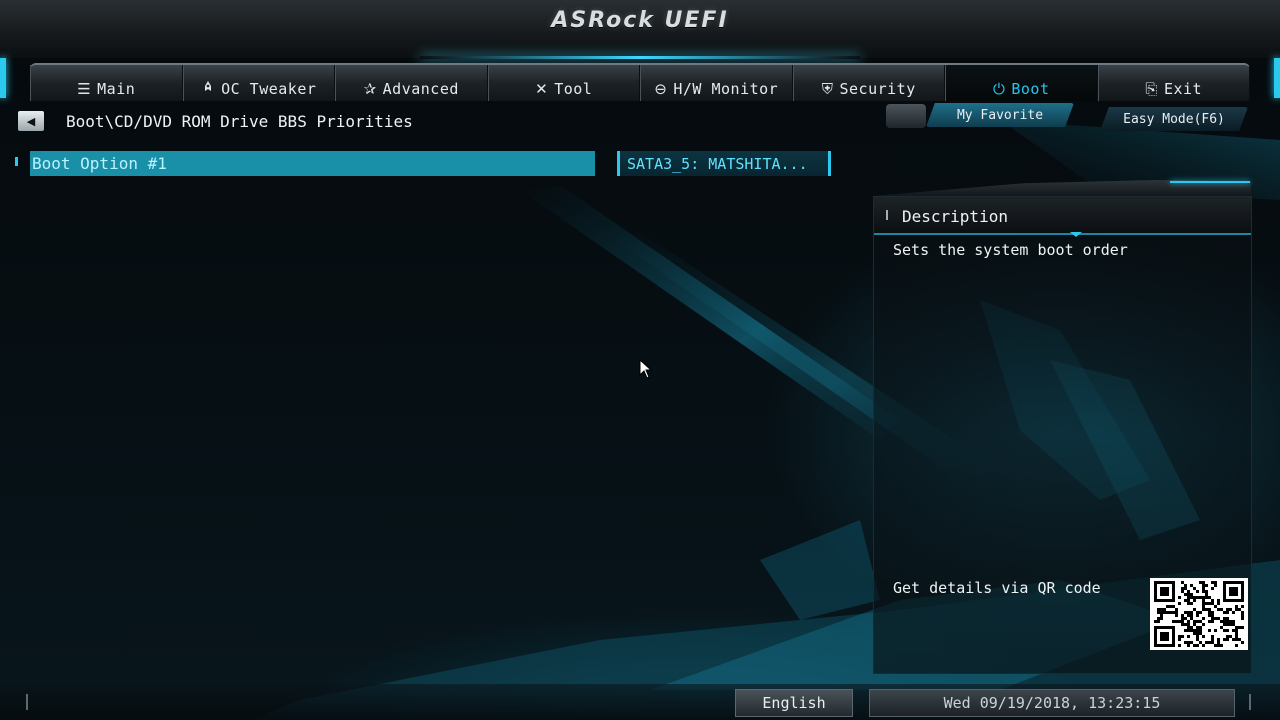  I want to click on description-title: Description, so click(955, 216).